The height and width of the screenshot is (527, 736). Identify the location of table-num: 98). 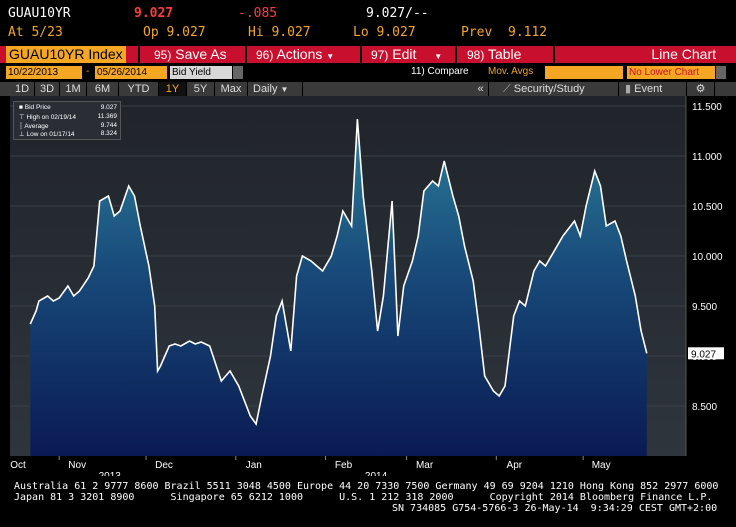
(476, 55).